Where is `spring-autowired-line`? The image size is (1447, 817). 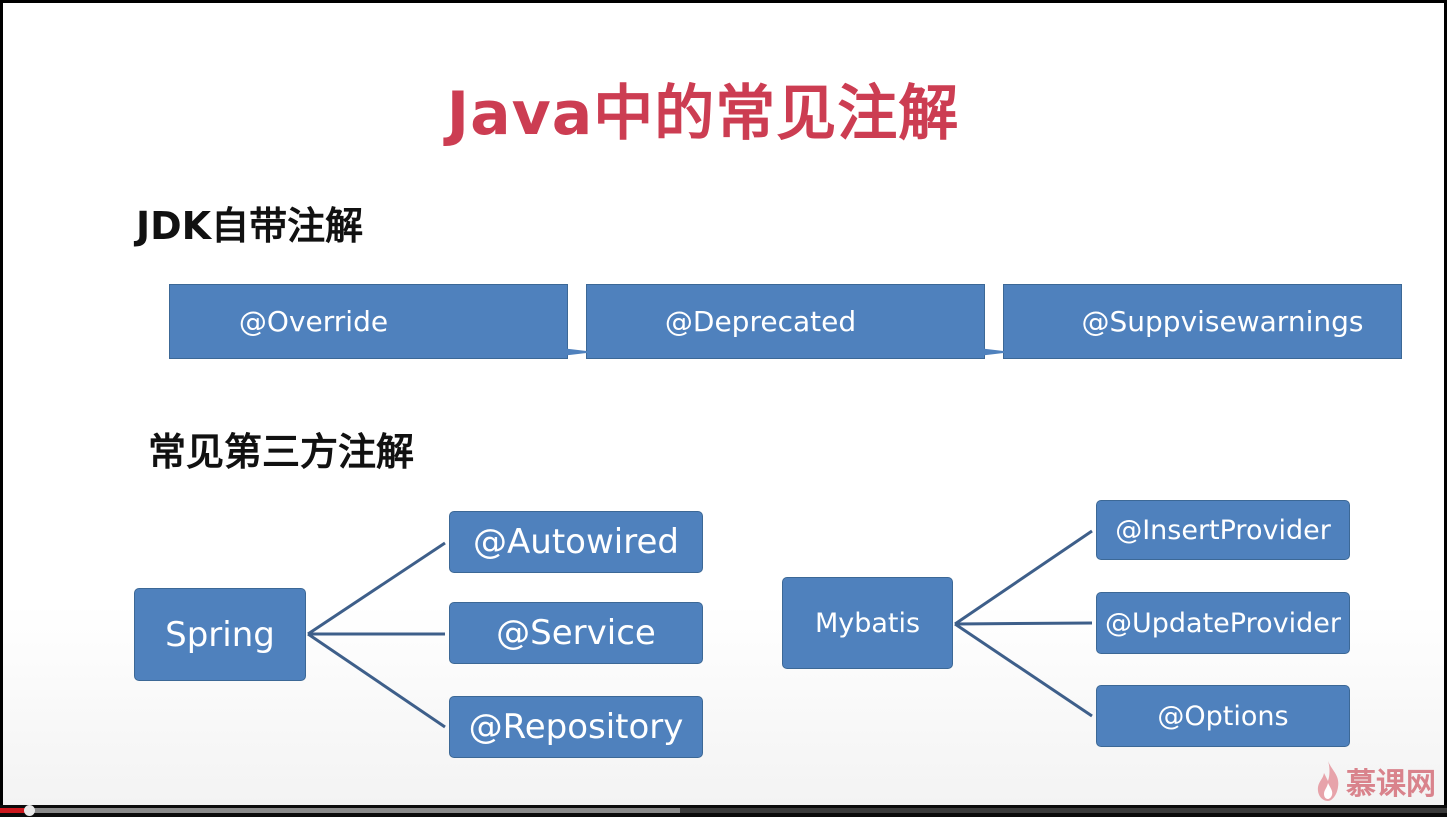
spring-autowired-line is located at coordinates (376, 588).